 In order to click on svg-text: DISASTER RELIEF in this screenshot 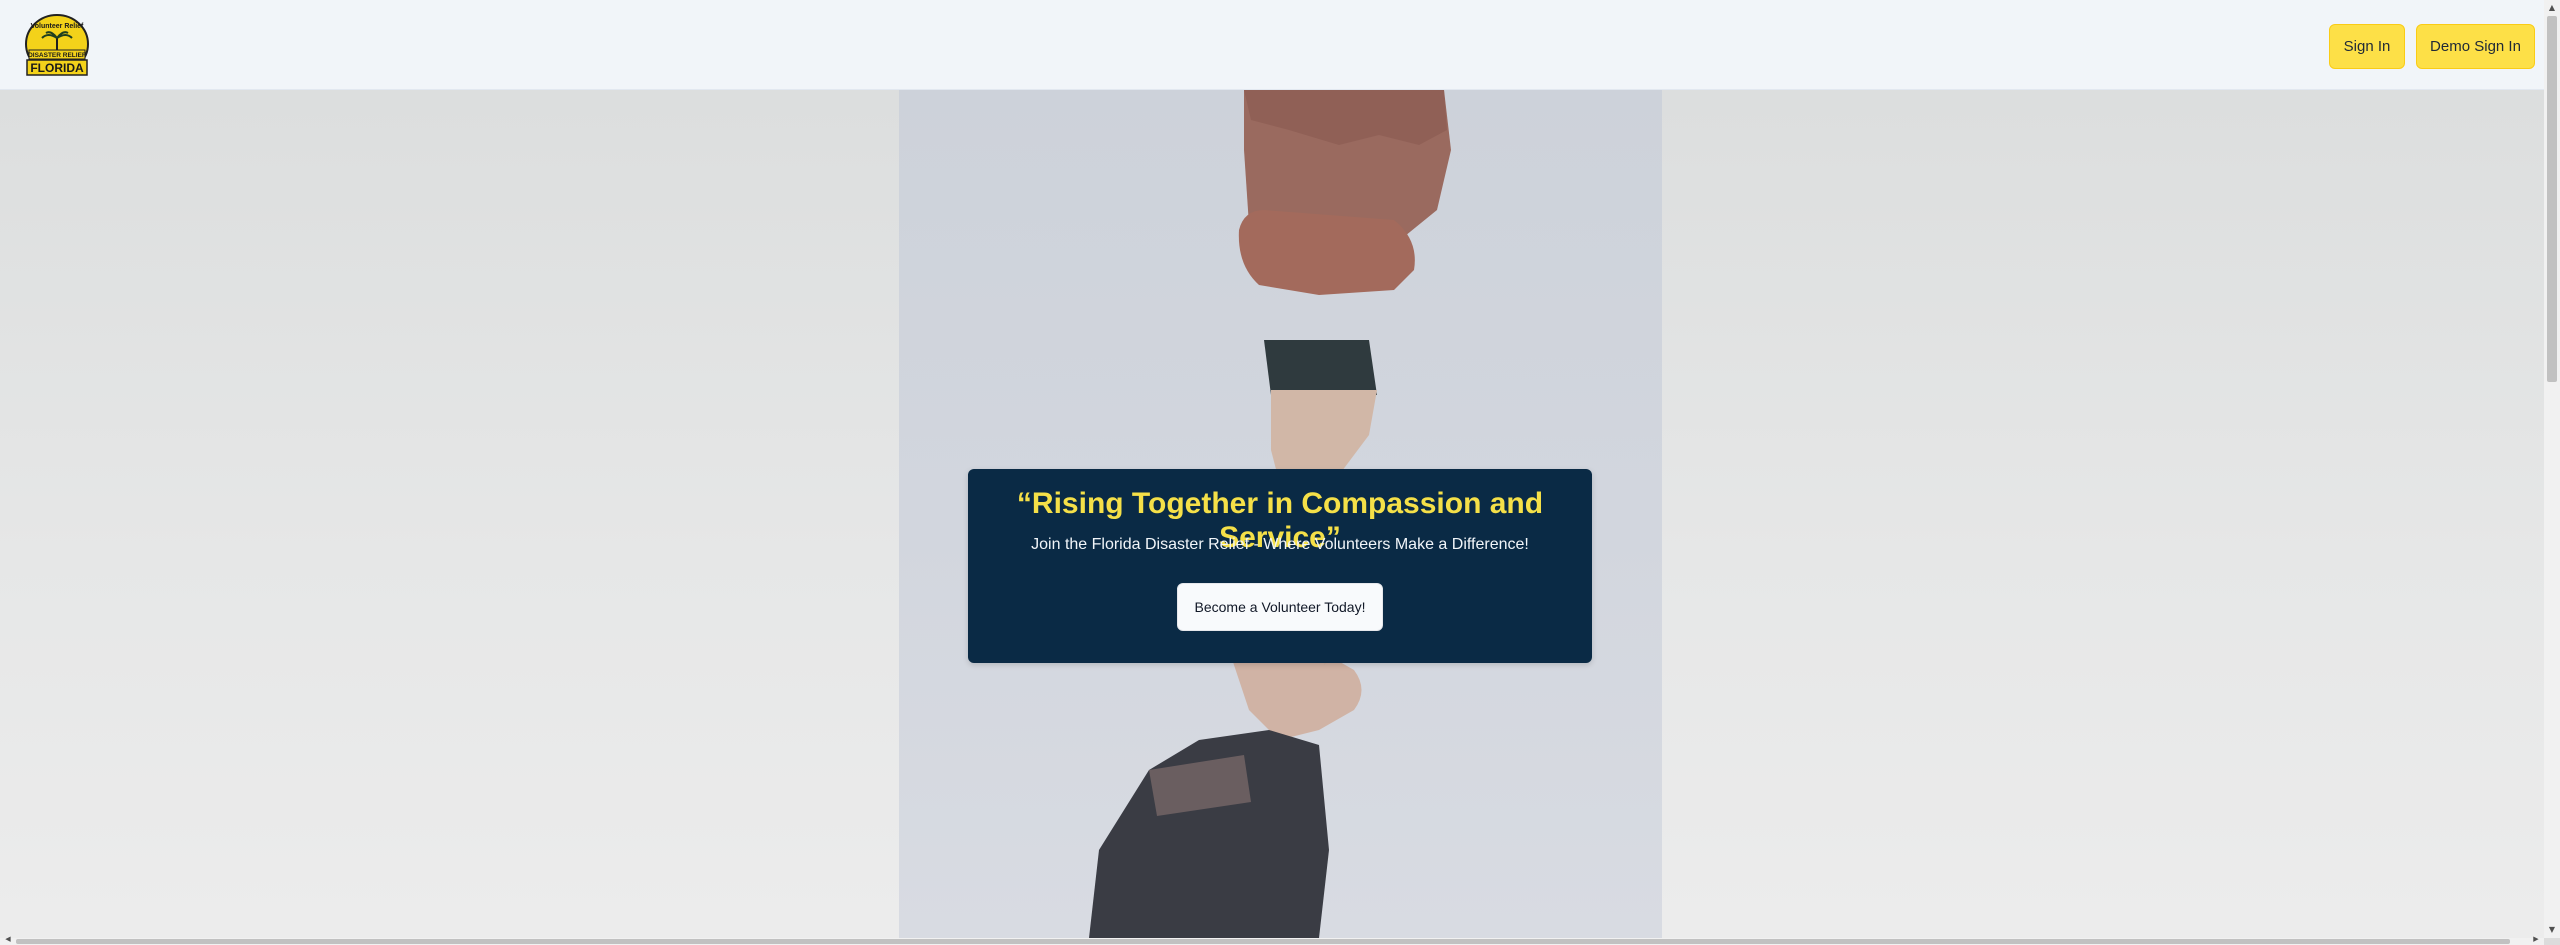, I will do `click(57, 55)`.